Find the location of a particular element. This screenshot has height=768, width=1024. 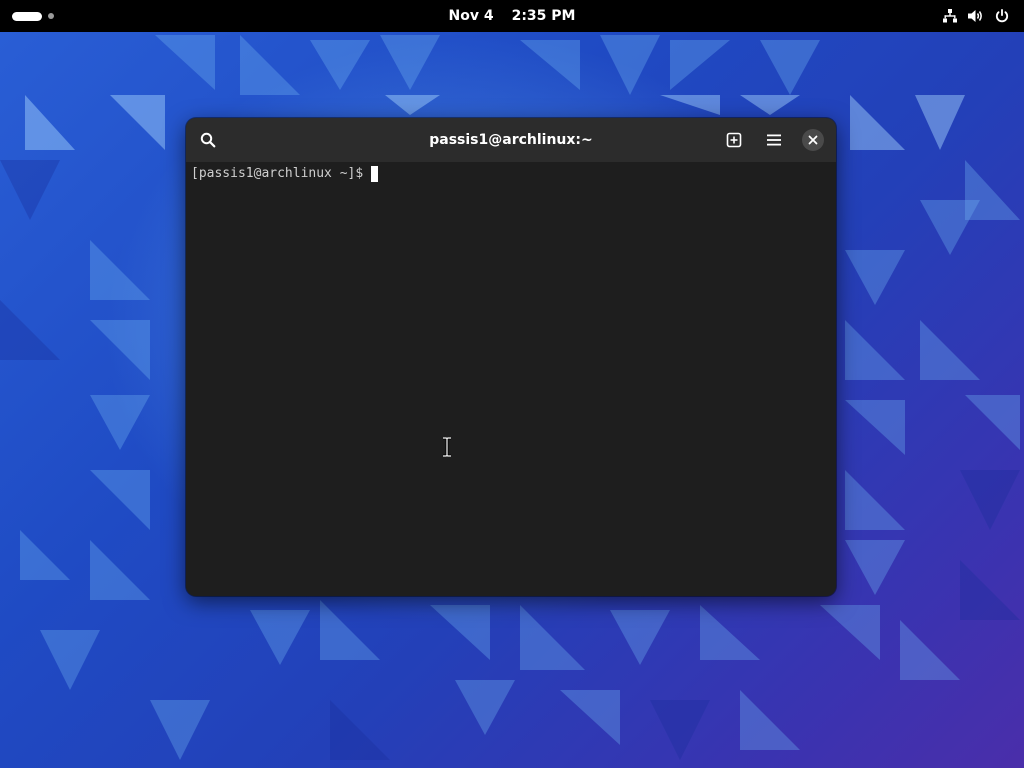

text-cursor is located at coordinates (375, 174).